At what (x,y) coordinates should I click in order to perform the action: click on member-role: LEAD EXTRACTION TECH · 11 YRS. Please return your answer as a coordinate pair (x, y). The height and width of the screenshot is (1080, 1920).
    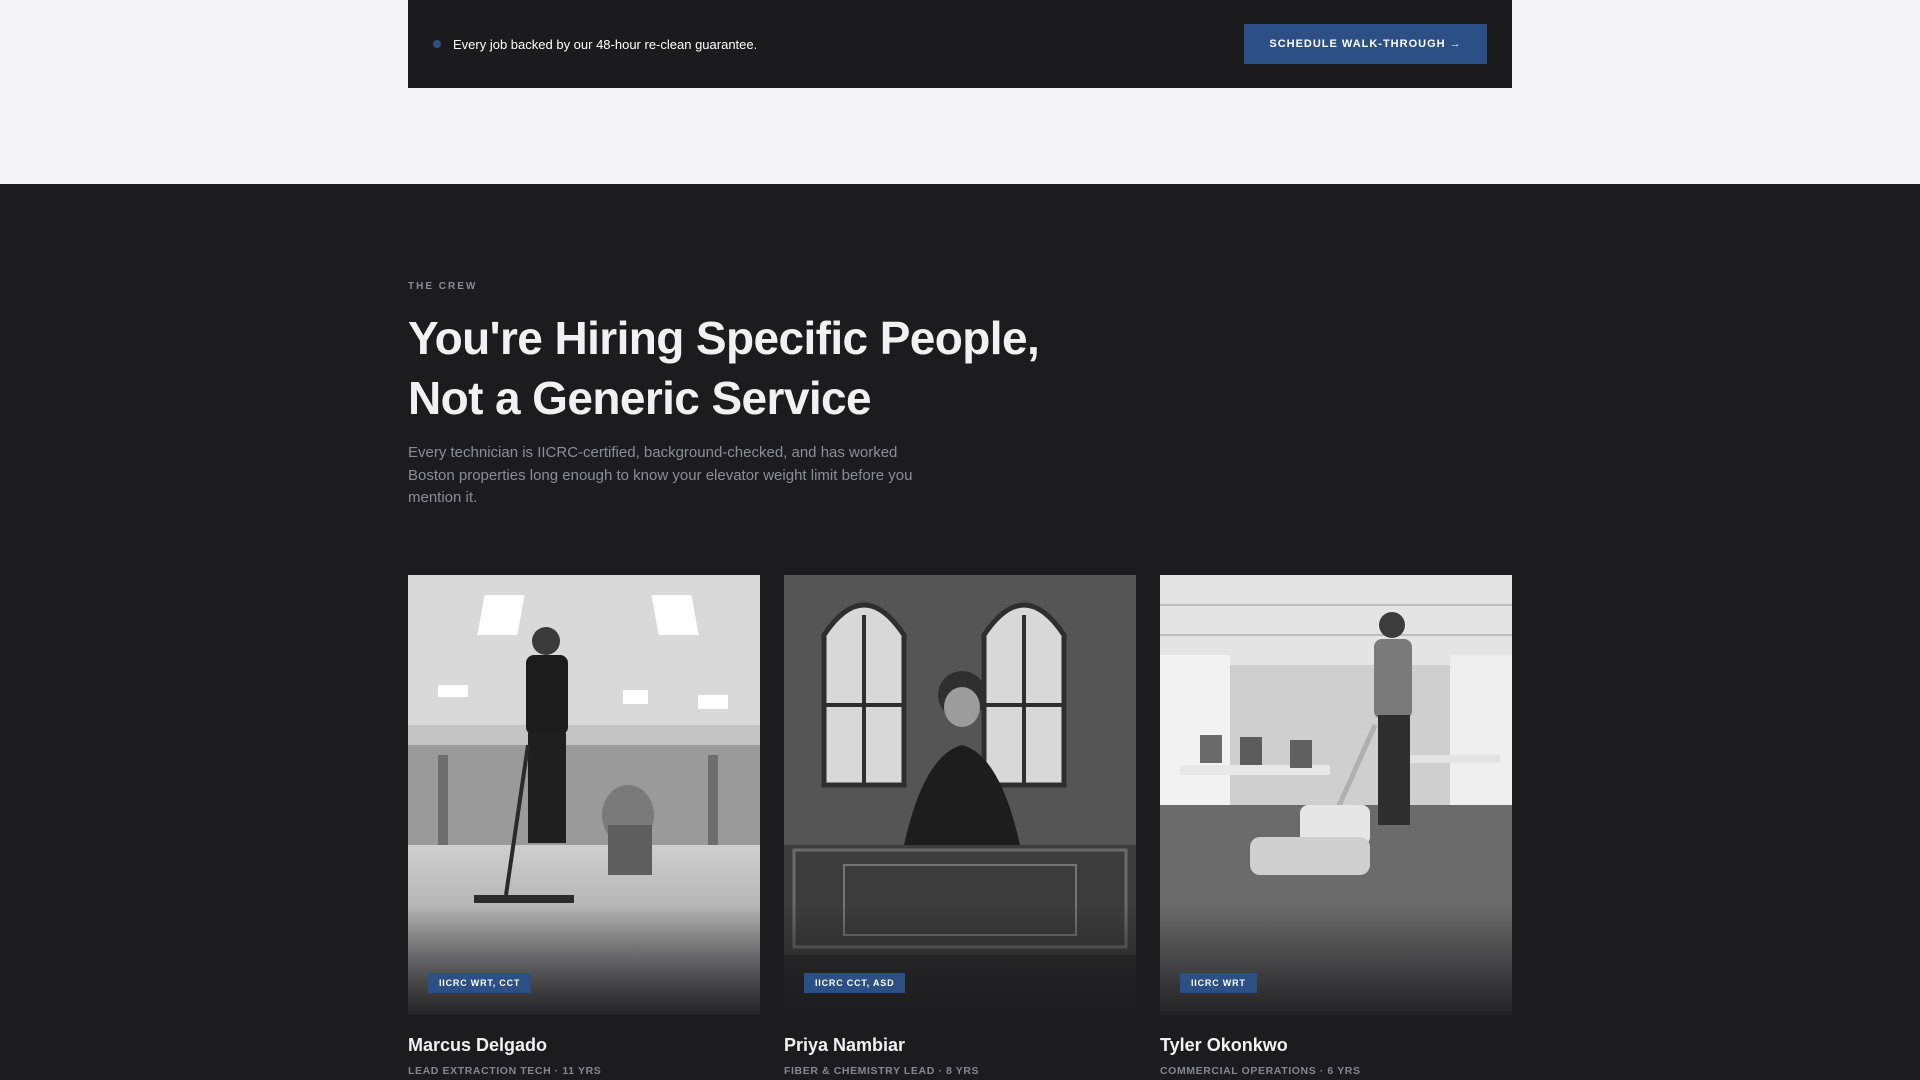
    Looking at the image, I should click on (505, 1071).